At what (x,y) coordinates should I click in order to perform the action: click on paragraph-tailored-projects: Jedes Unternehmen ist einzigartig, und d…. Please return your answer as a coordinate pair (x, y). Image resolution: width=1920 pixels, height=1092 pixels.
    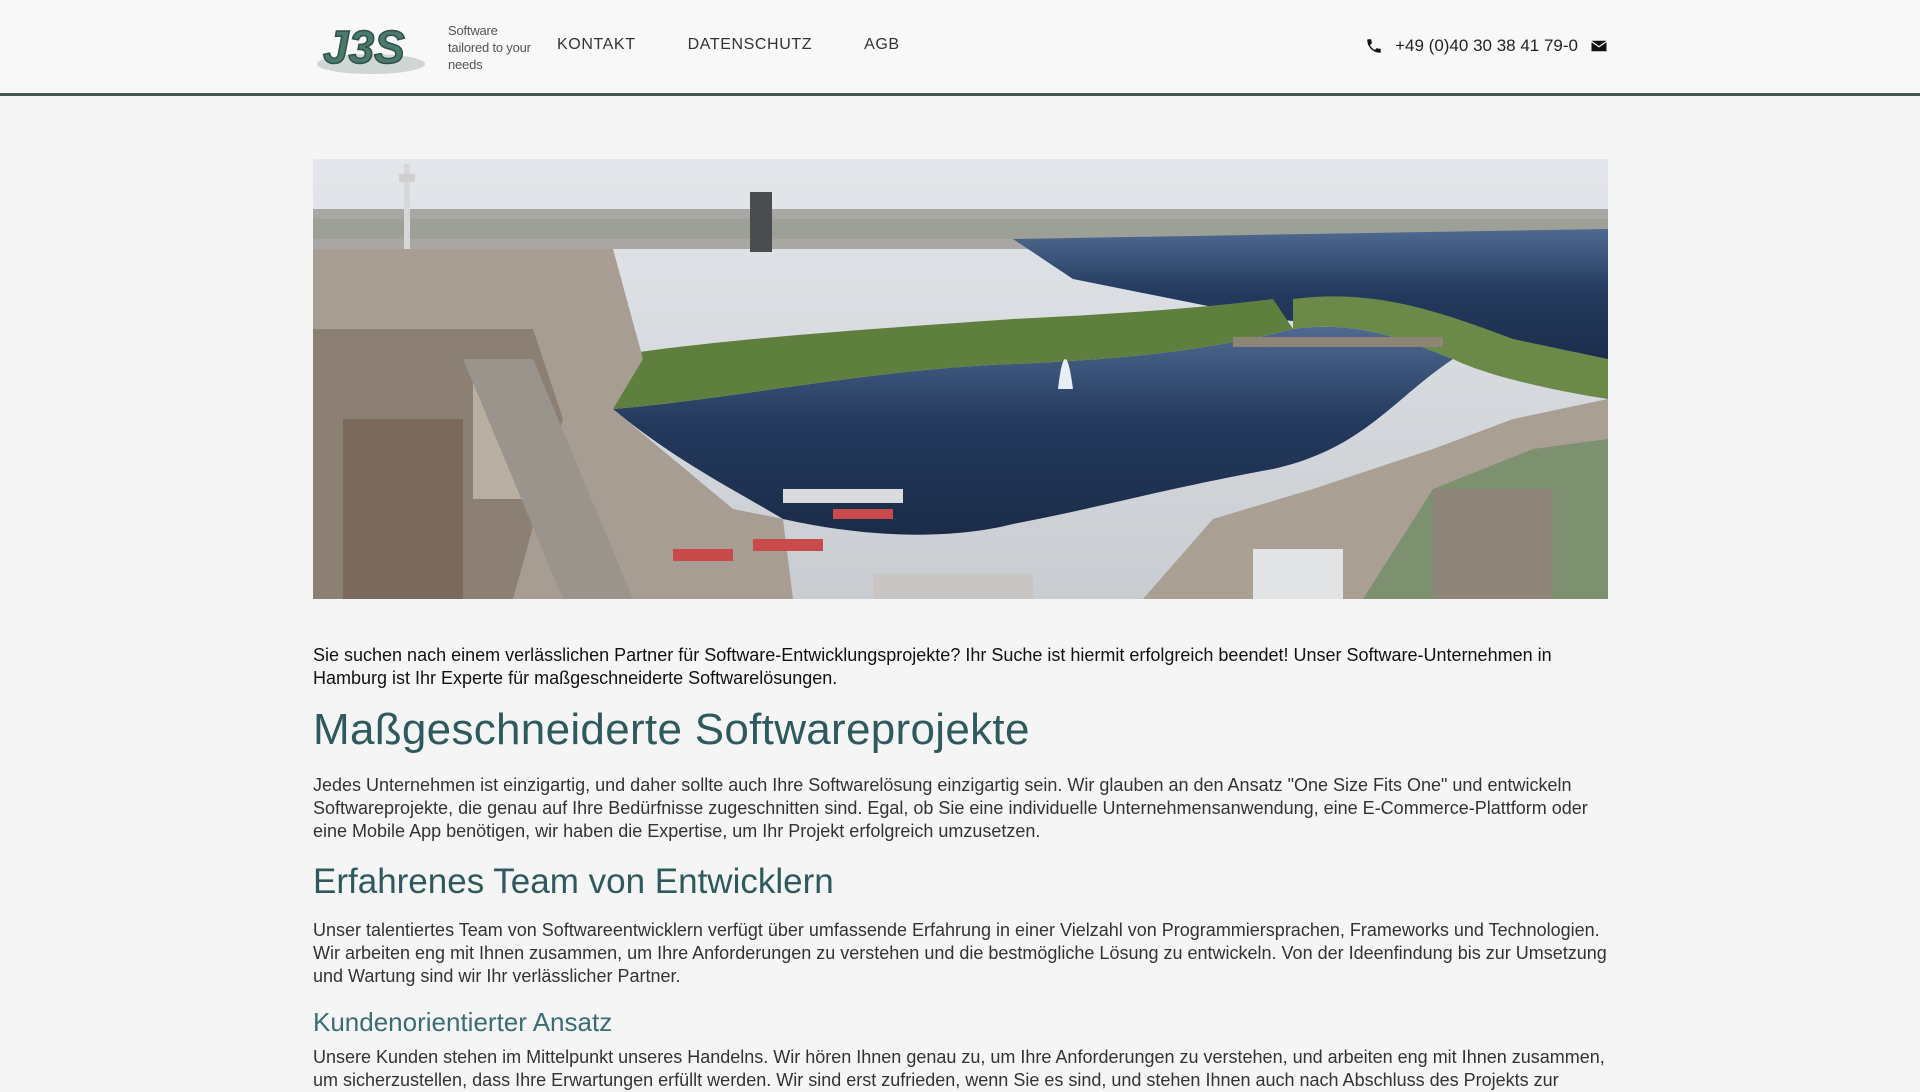
    Looking at the image, I should click on (950, 808).